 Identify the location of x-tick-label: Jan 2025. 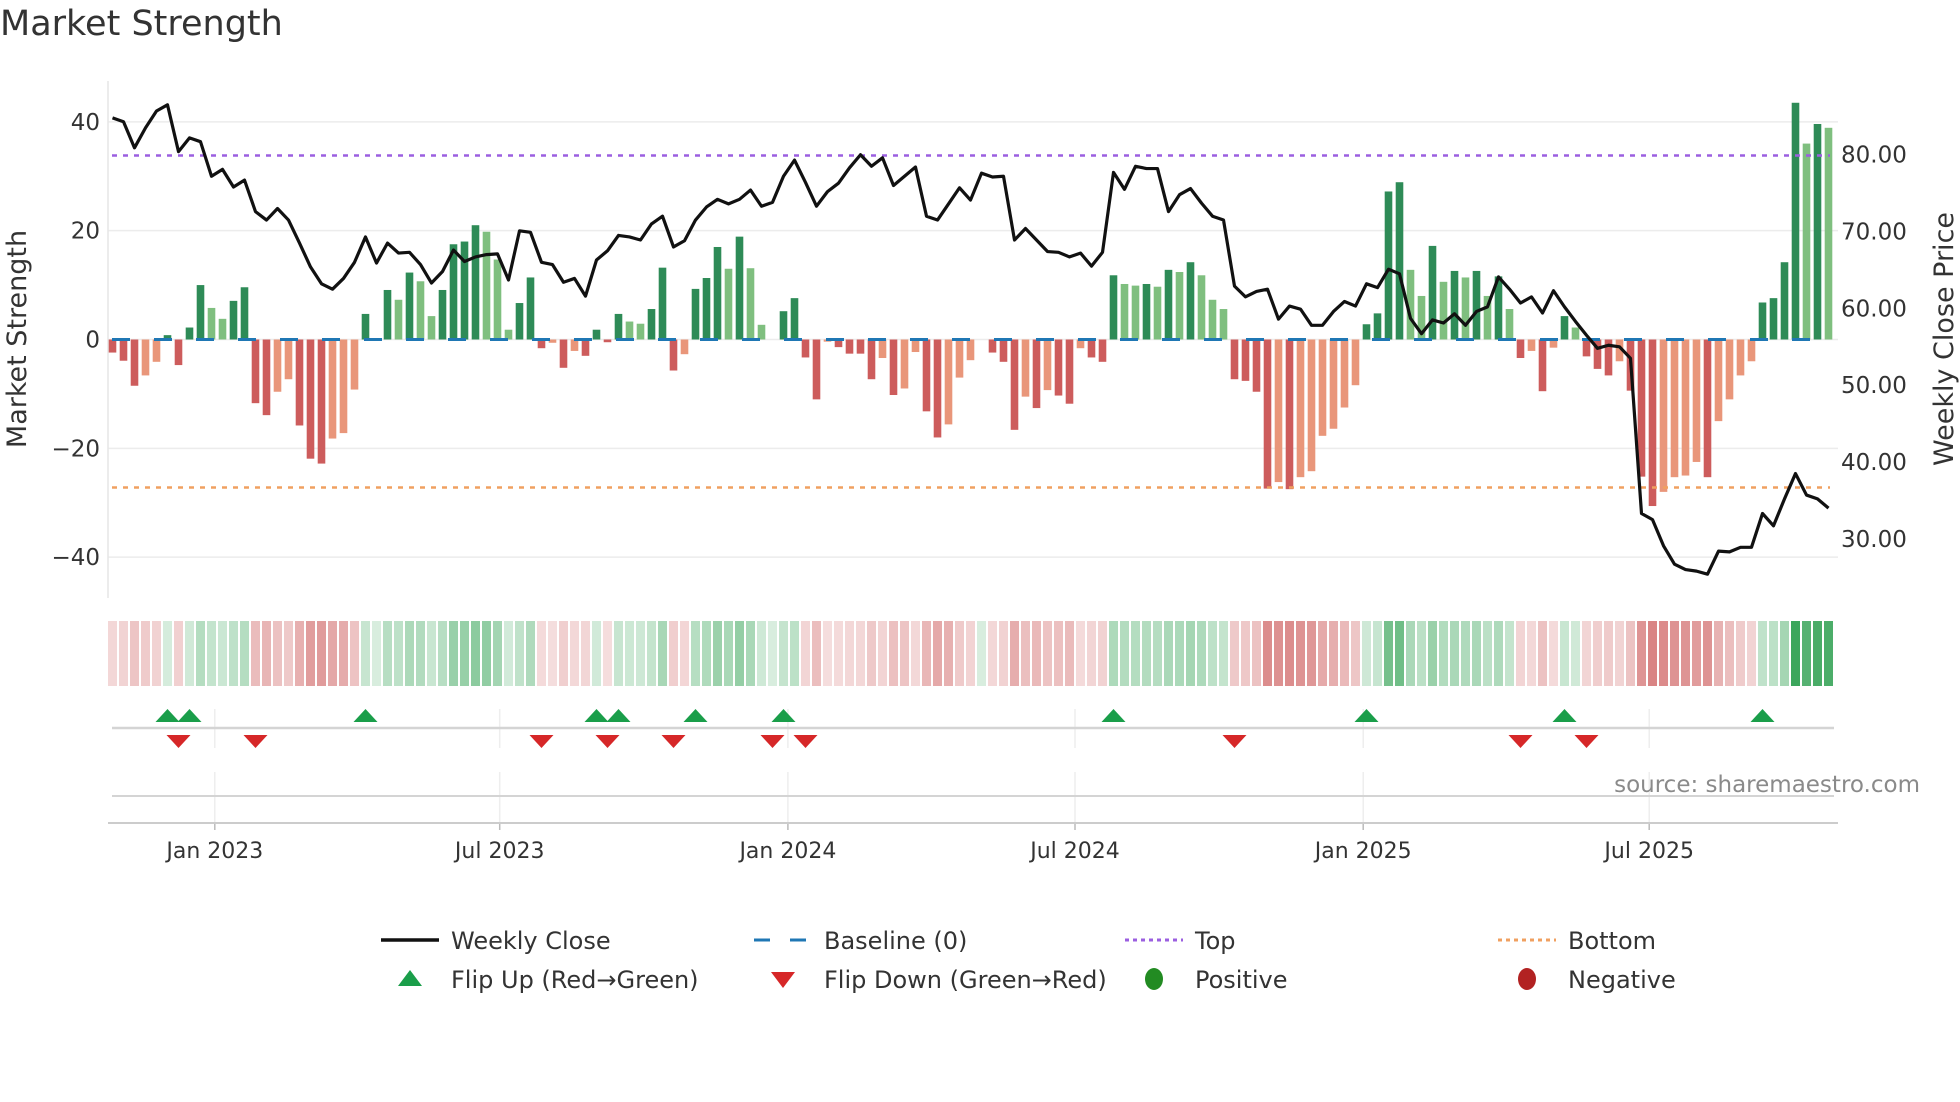
(1362, 851).